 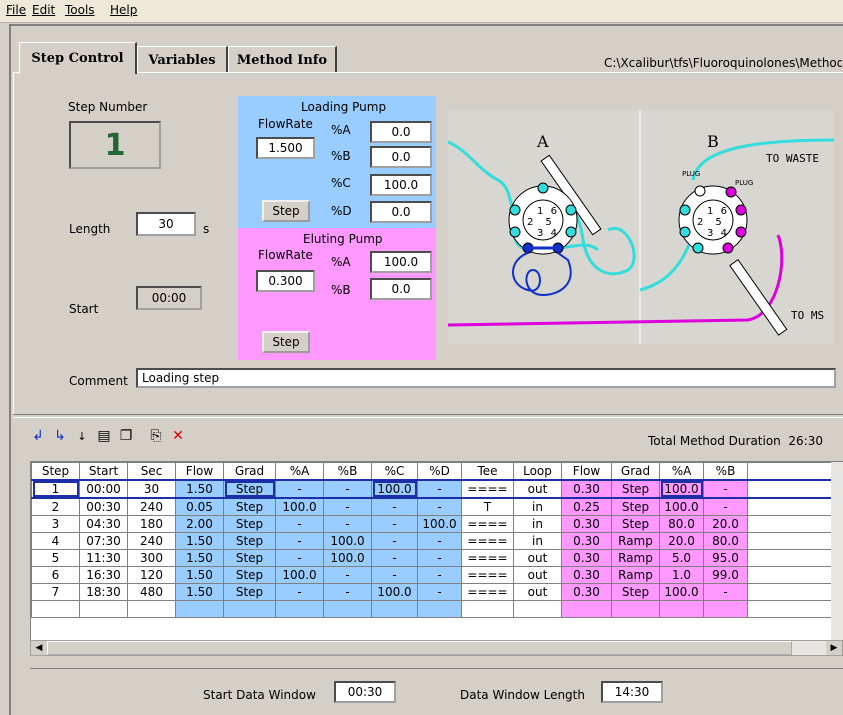 I want to click on table-cell: 11:30, so click(x=104, y=558).